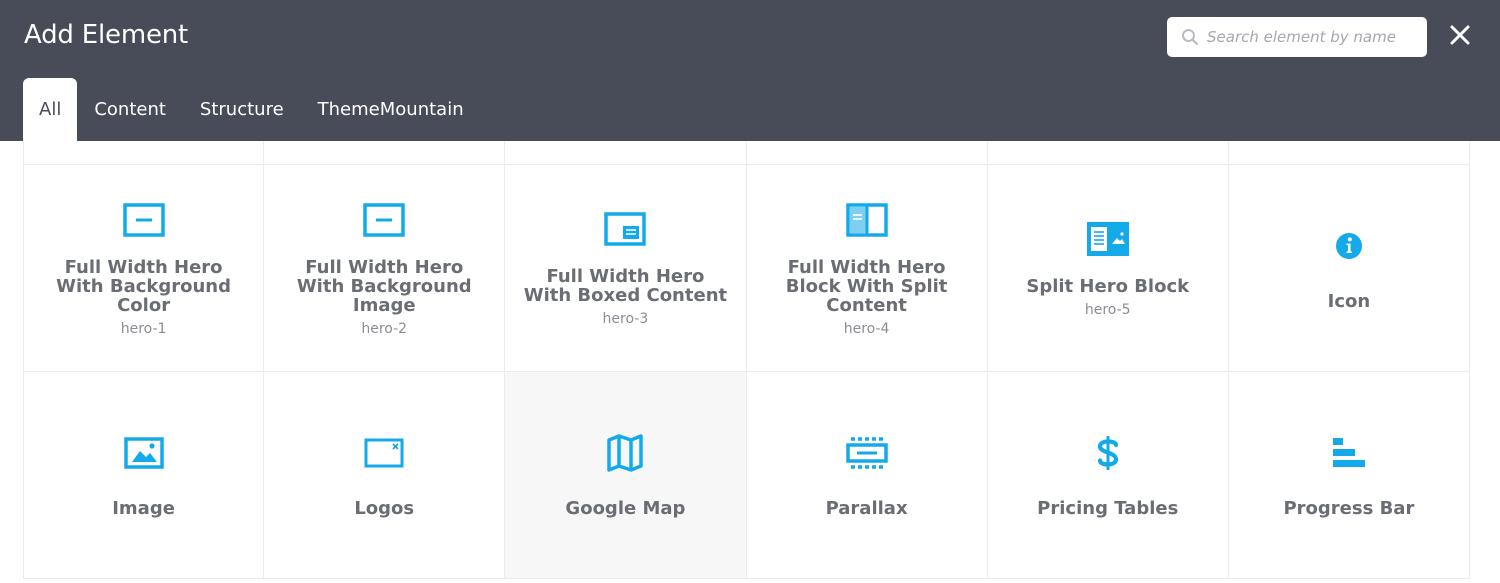 This screenshot has height=583, width=1500. What do you see at coordinates (1348, 245) in the screenshot?
I see `info-icon` at bounding box center [1348, 245].